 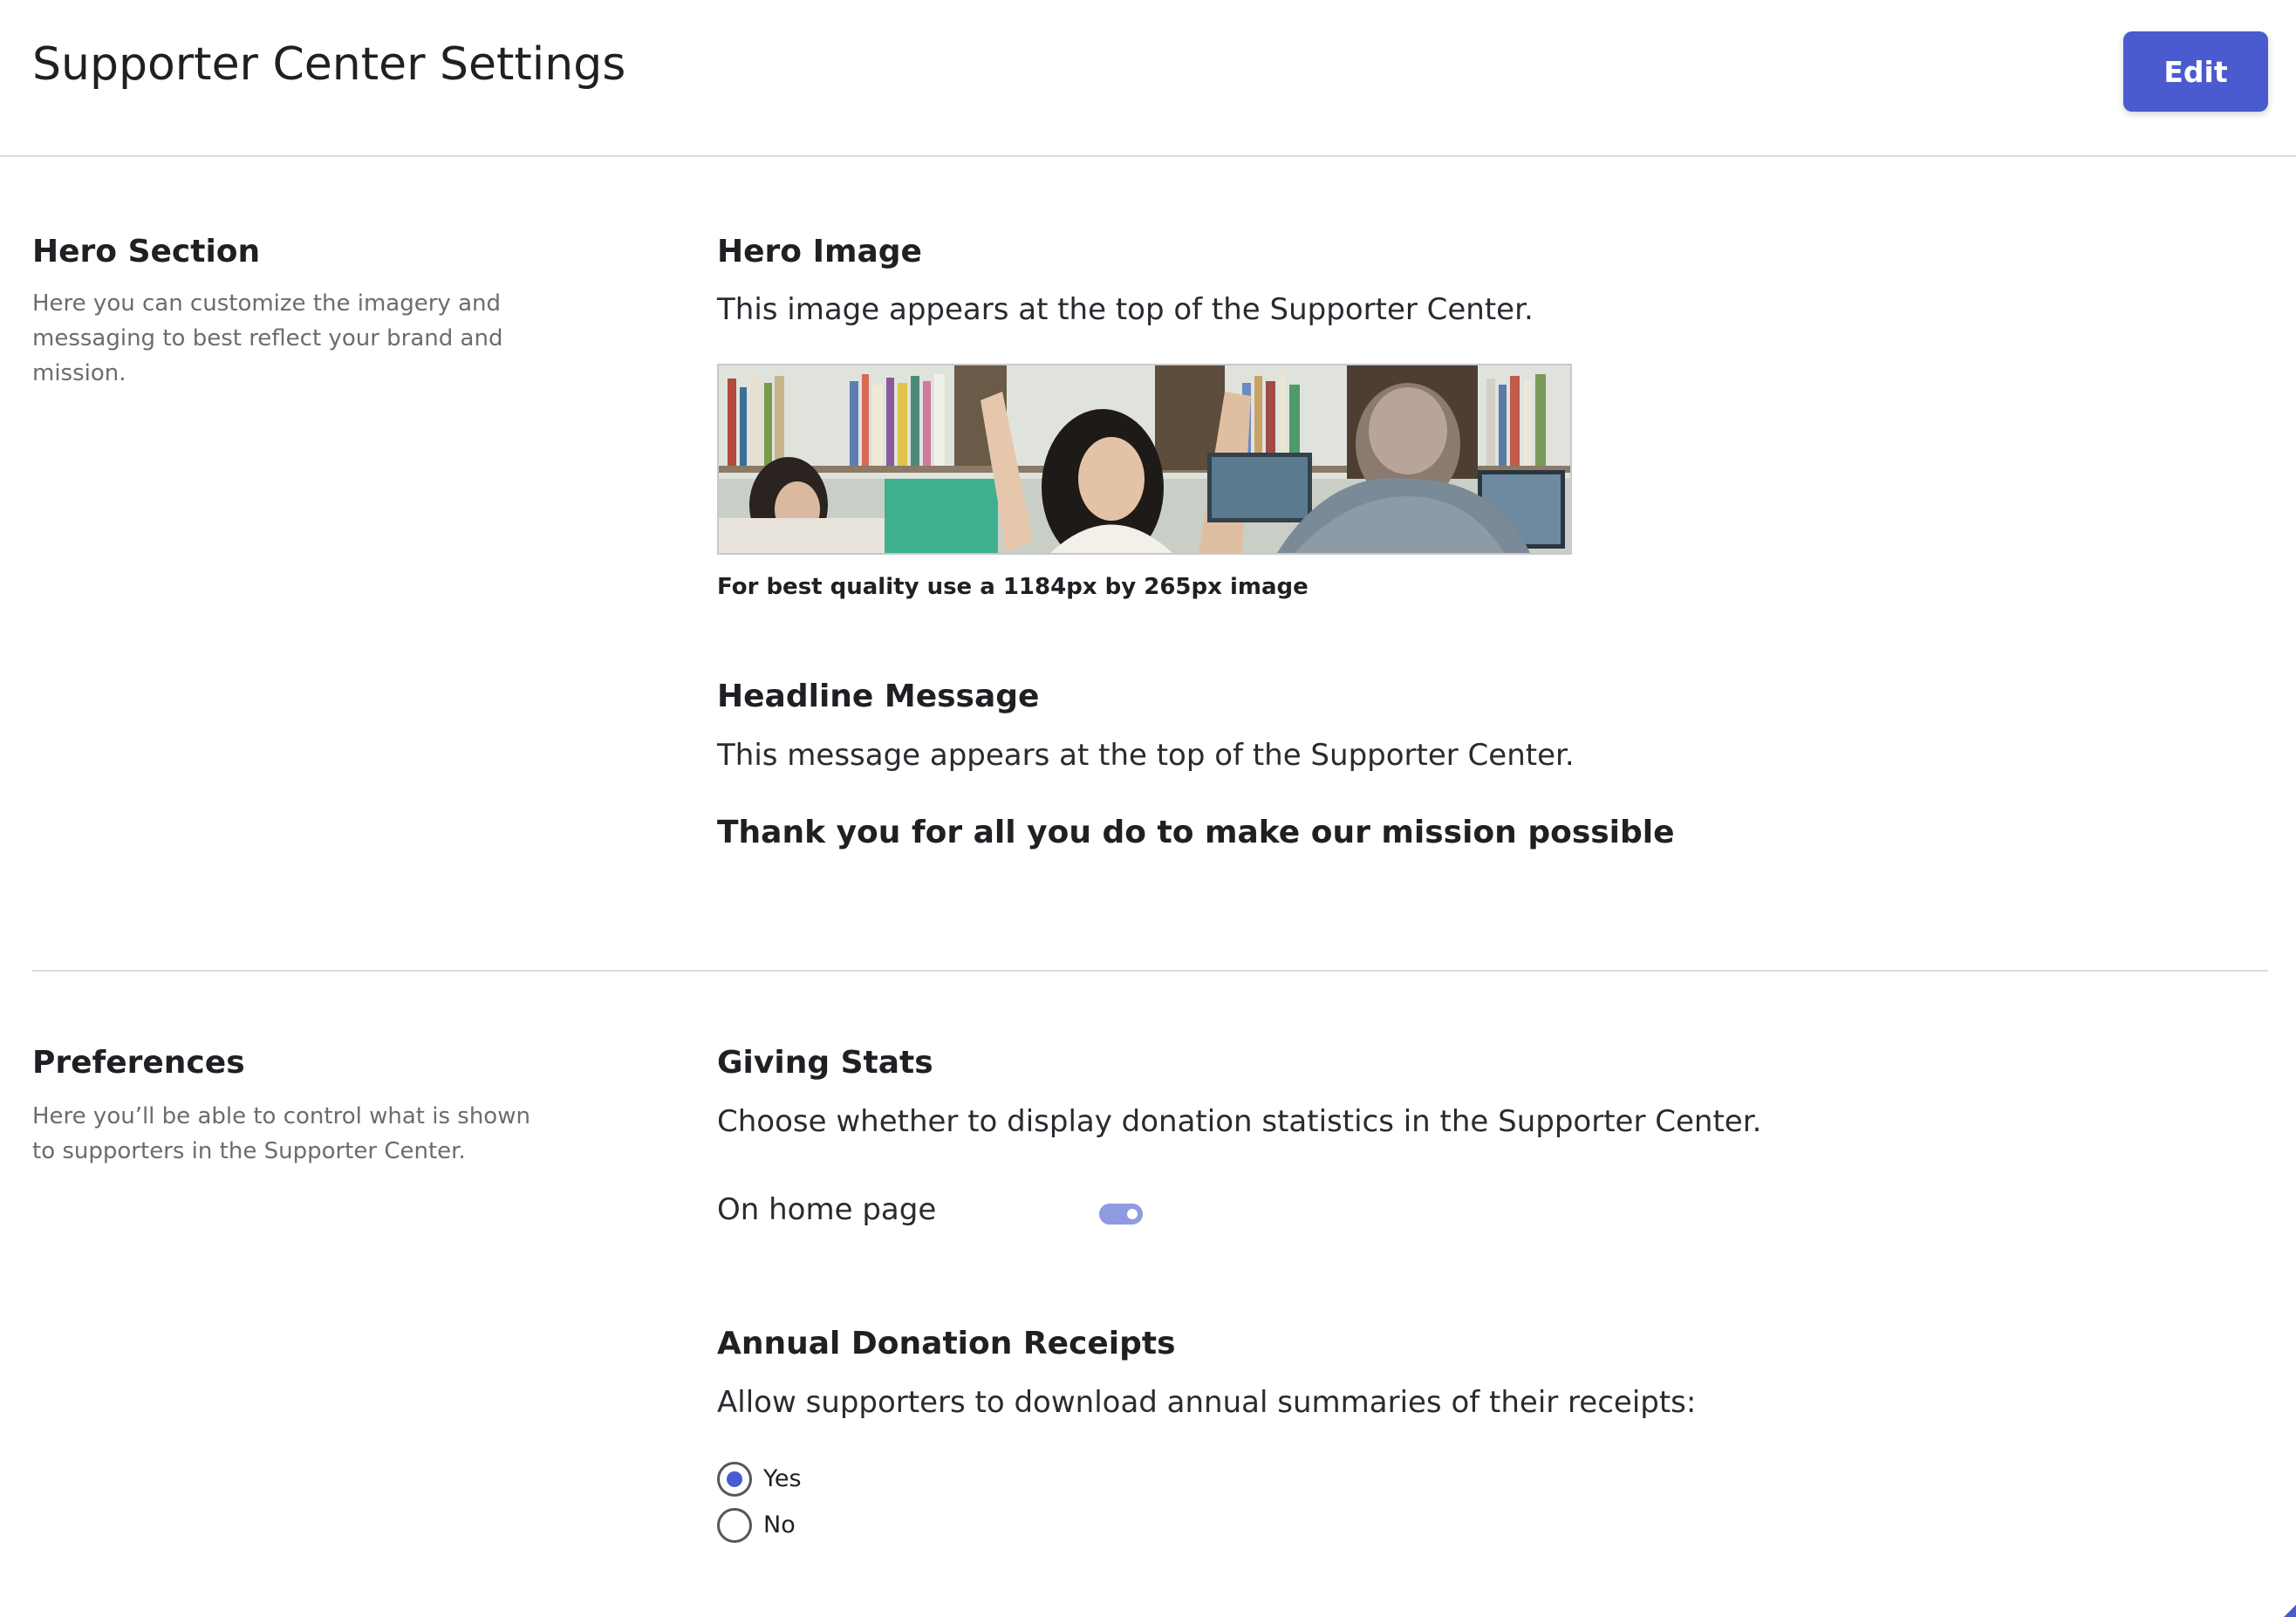 I want to click on radio-button-yes, so click(x=734, y=1479).